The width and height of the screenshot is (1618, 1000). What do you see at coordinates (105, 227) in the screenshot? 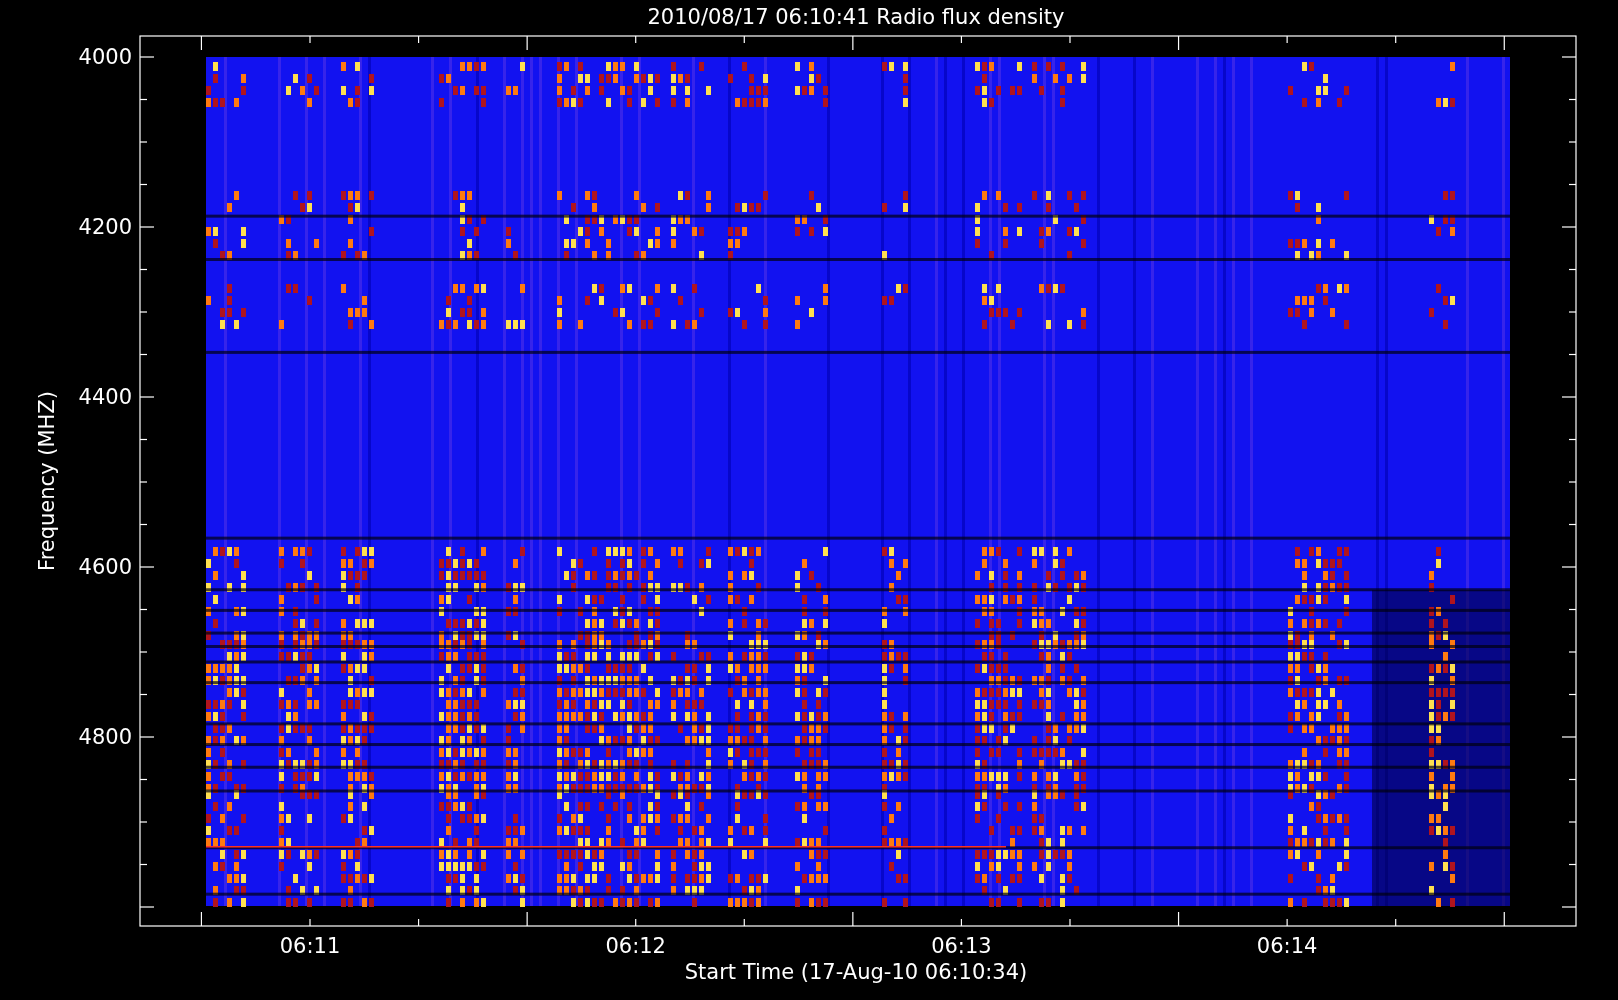
I see `tick-label: 4200` at bounding box center [105, 227].